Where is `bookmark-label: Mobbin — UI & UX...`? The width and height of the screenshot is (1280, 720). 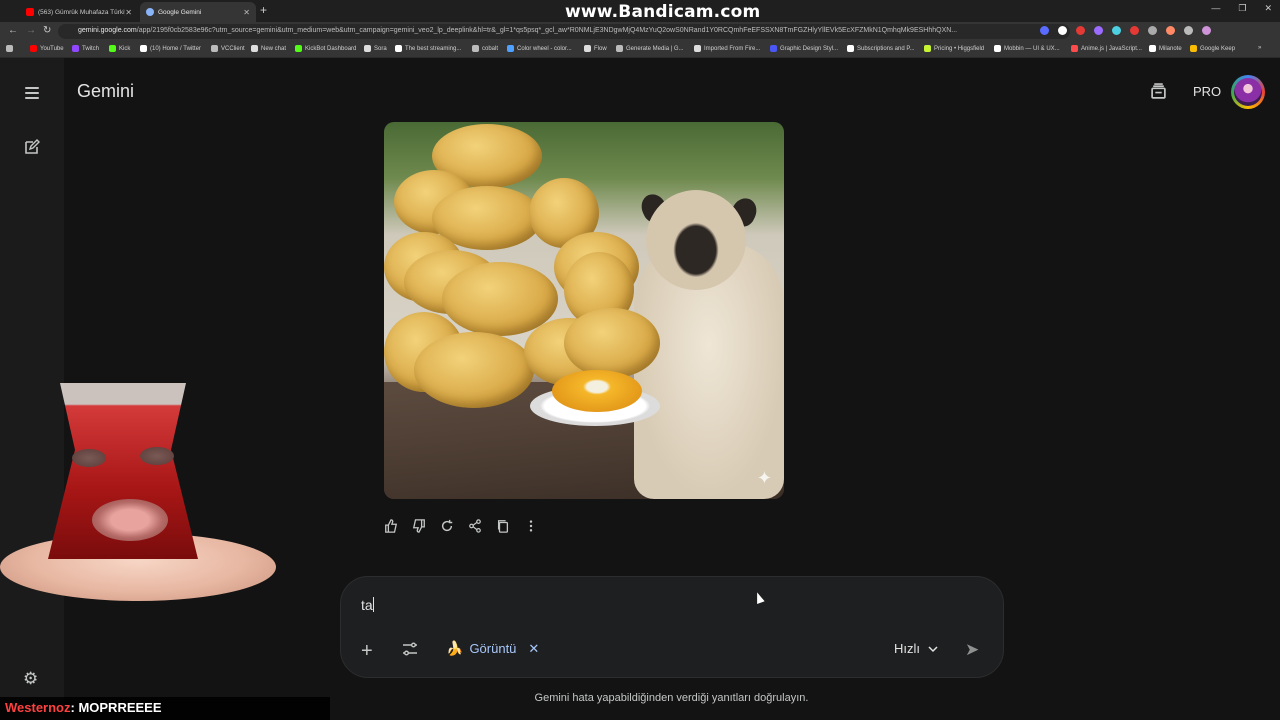
bookmark-label: Mobbin — UI & UX... is located at coordinates (1032, 48).